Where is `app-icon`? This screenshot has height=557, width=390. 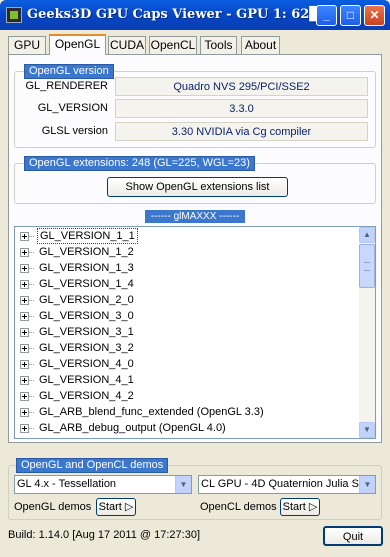 app-icon is located at coordinates (14, 15).